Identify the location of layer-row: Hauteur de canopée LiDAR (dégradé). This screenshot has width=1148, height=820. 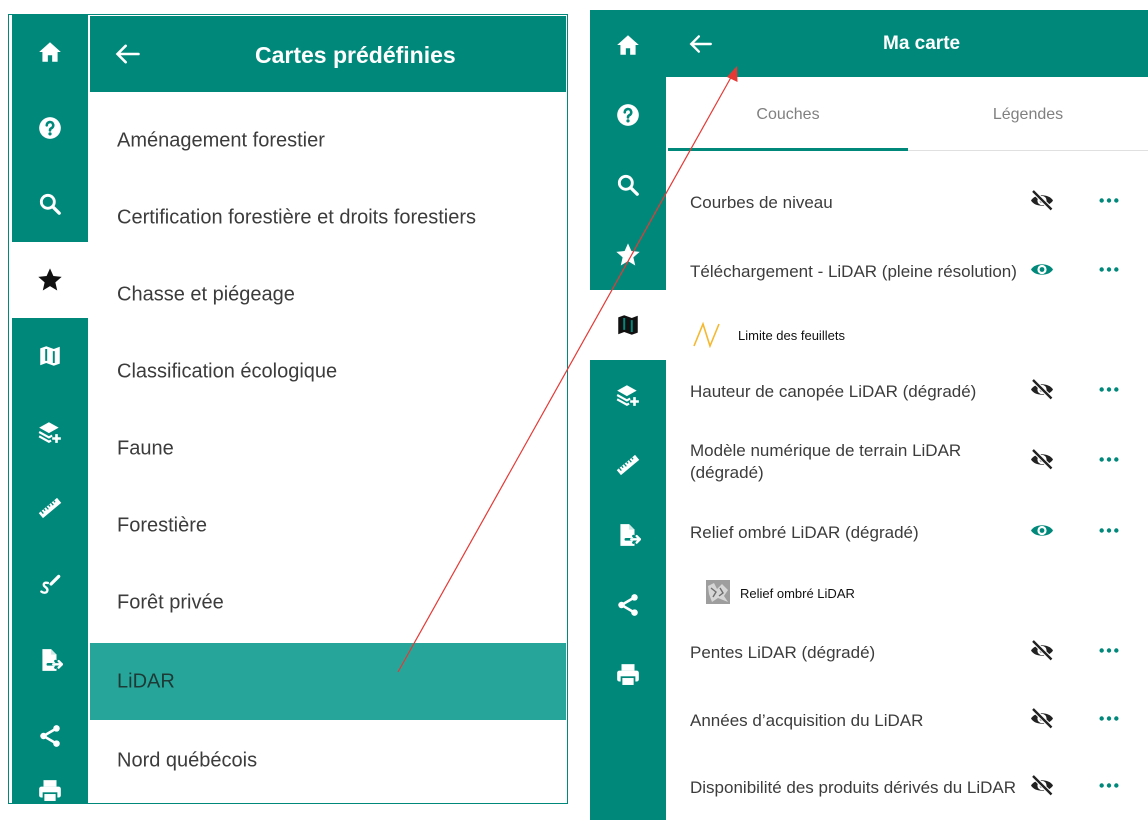
(907, 392).